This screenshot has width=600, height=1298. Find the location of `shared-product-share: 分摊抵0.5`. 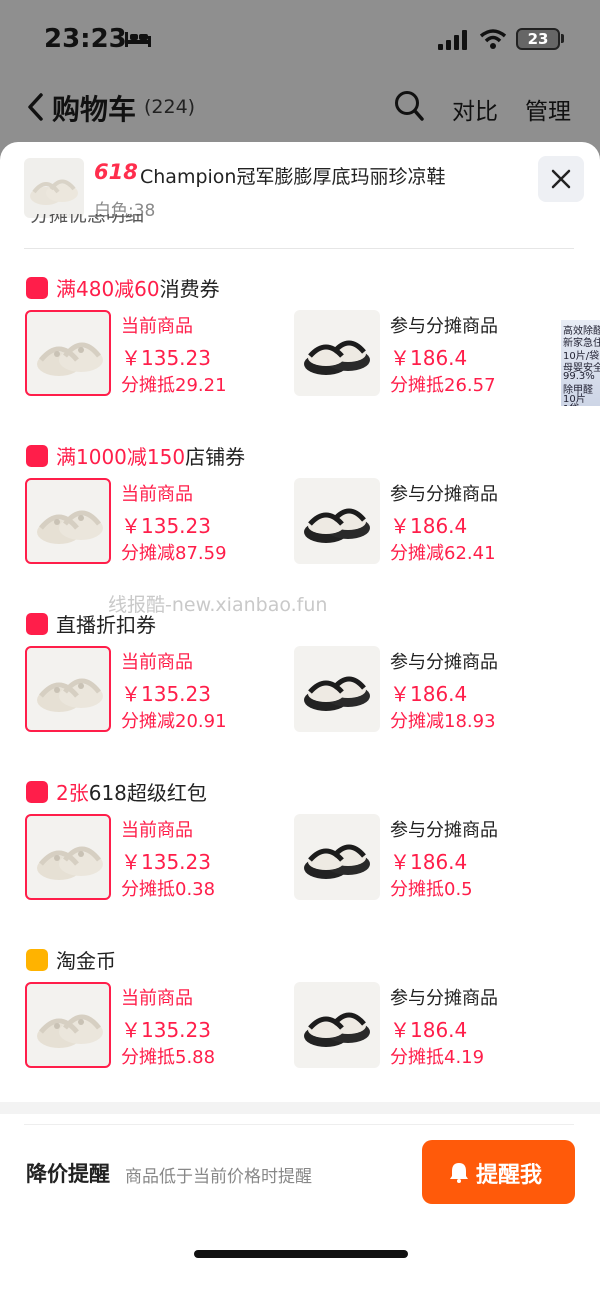

shared-product-share: 分摊抵0.5 is located at coordinates (431, 889).